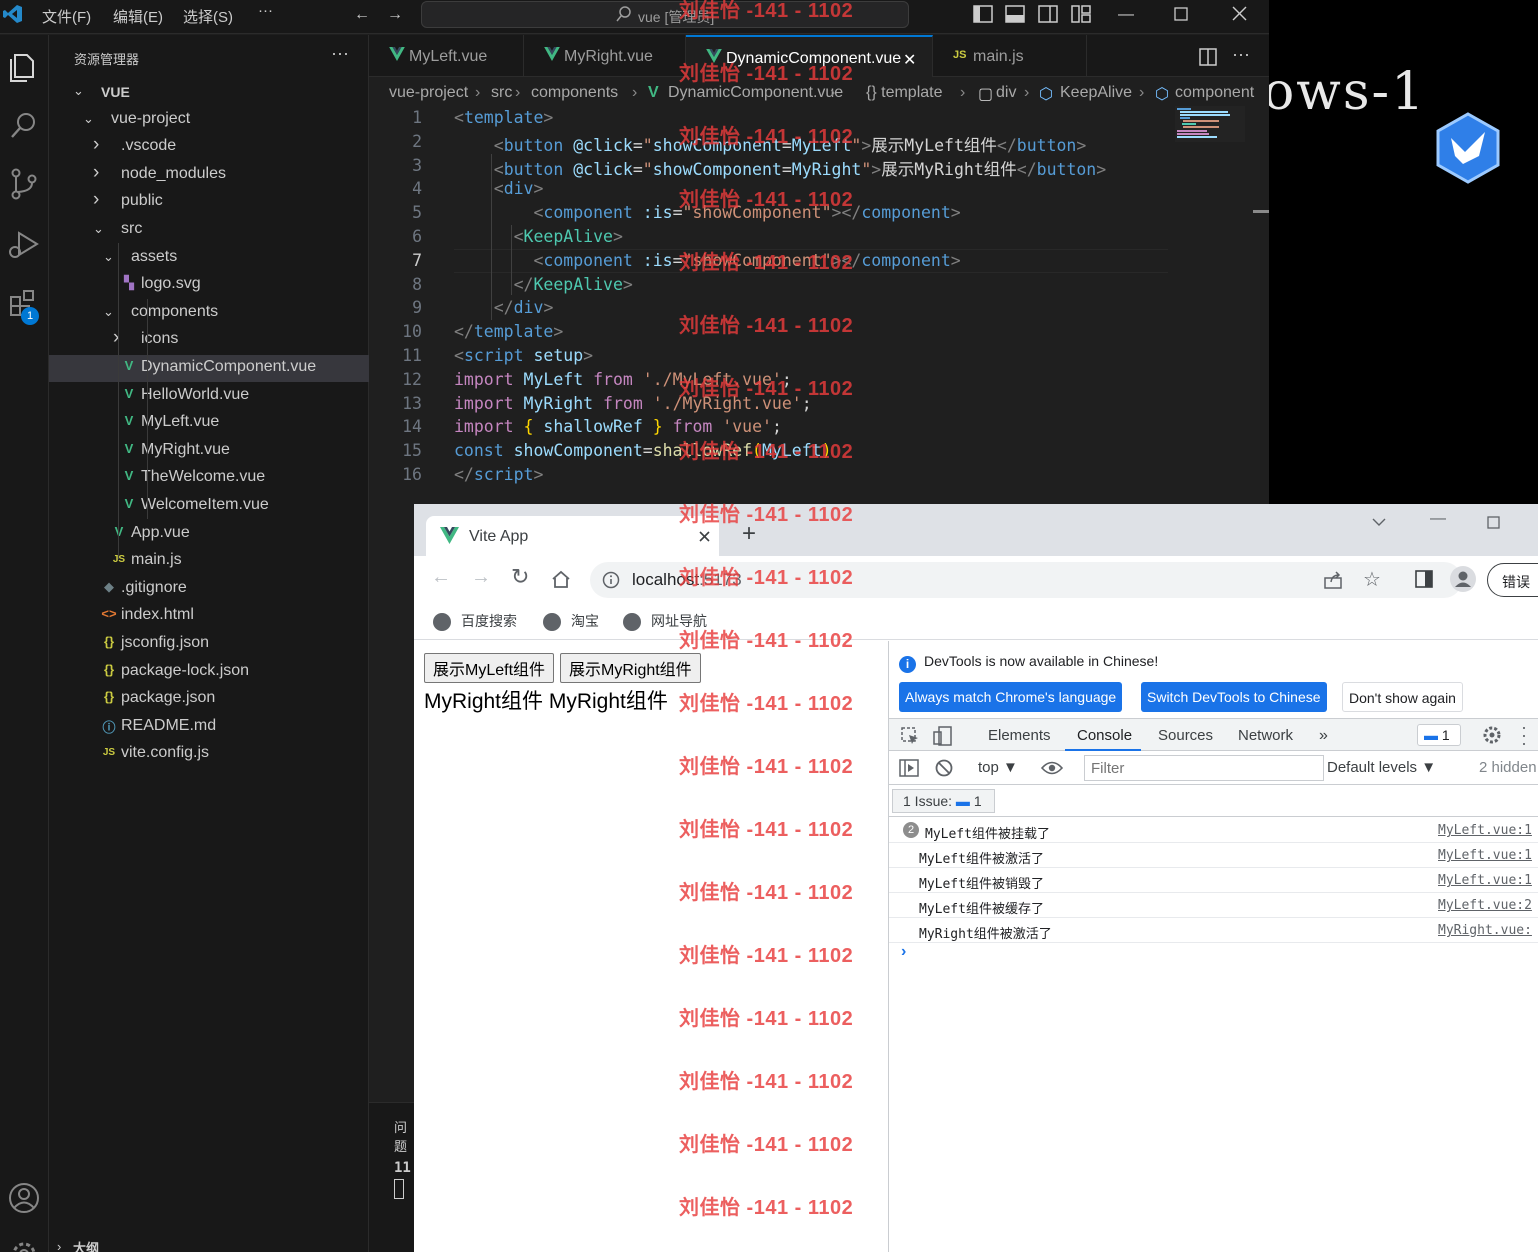 The height and width of the screenshot is (1252, 1538). Describe the element at coordinates (209, 451) in the screenshot. I see `tree-item: V MyRight.vue` at that location.